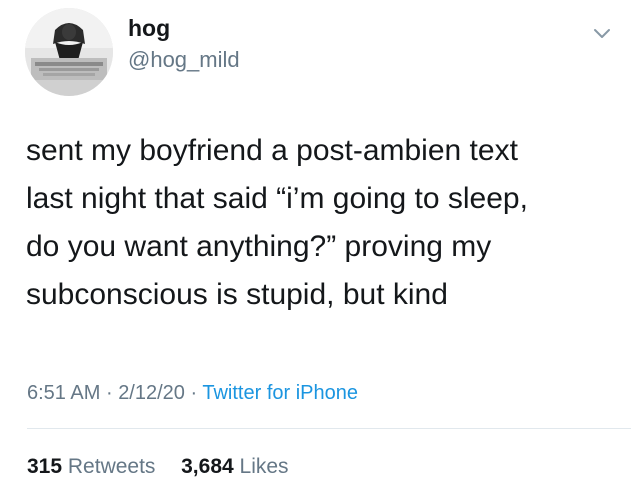 The image size is (631, 500). I want to click on avatar-photo, so click(69, 52).